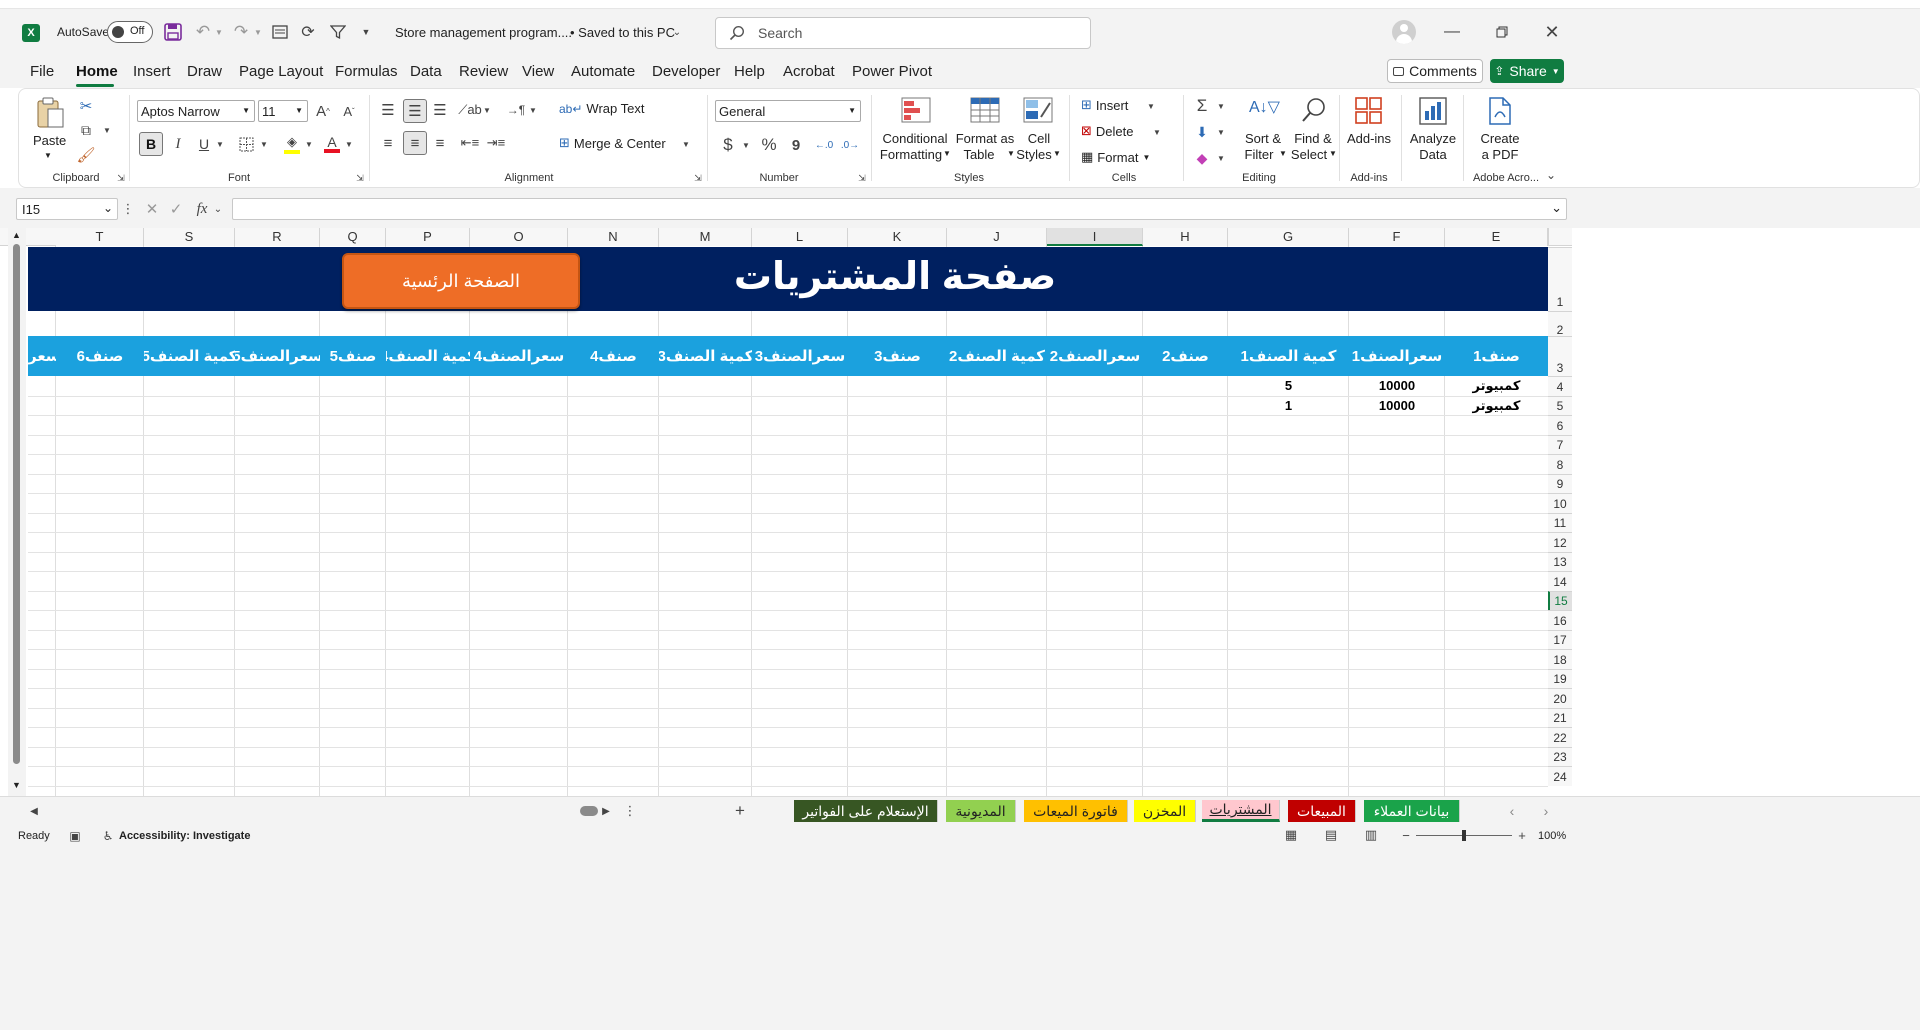  Describe the element at coordinates (1496, 237) in the screenshot. I see `column-header: E` at that location.